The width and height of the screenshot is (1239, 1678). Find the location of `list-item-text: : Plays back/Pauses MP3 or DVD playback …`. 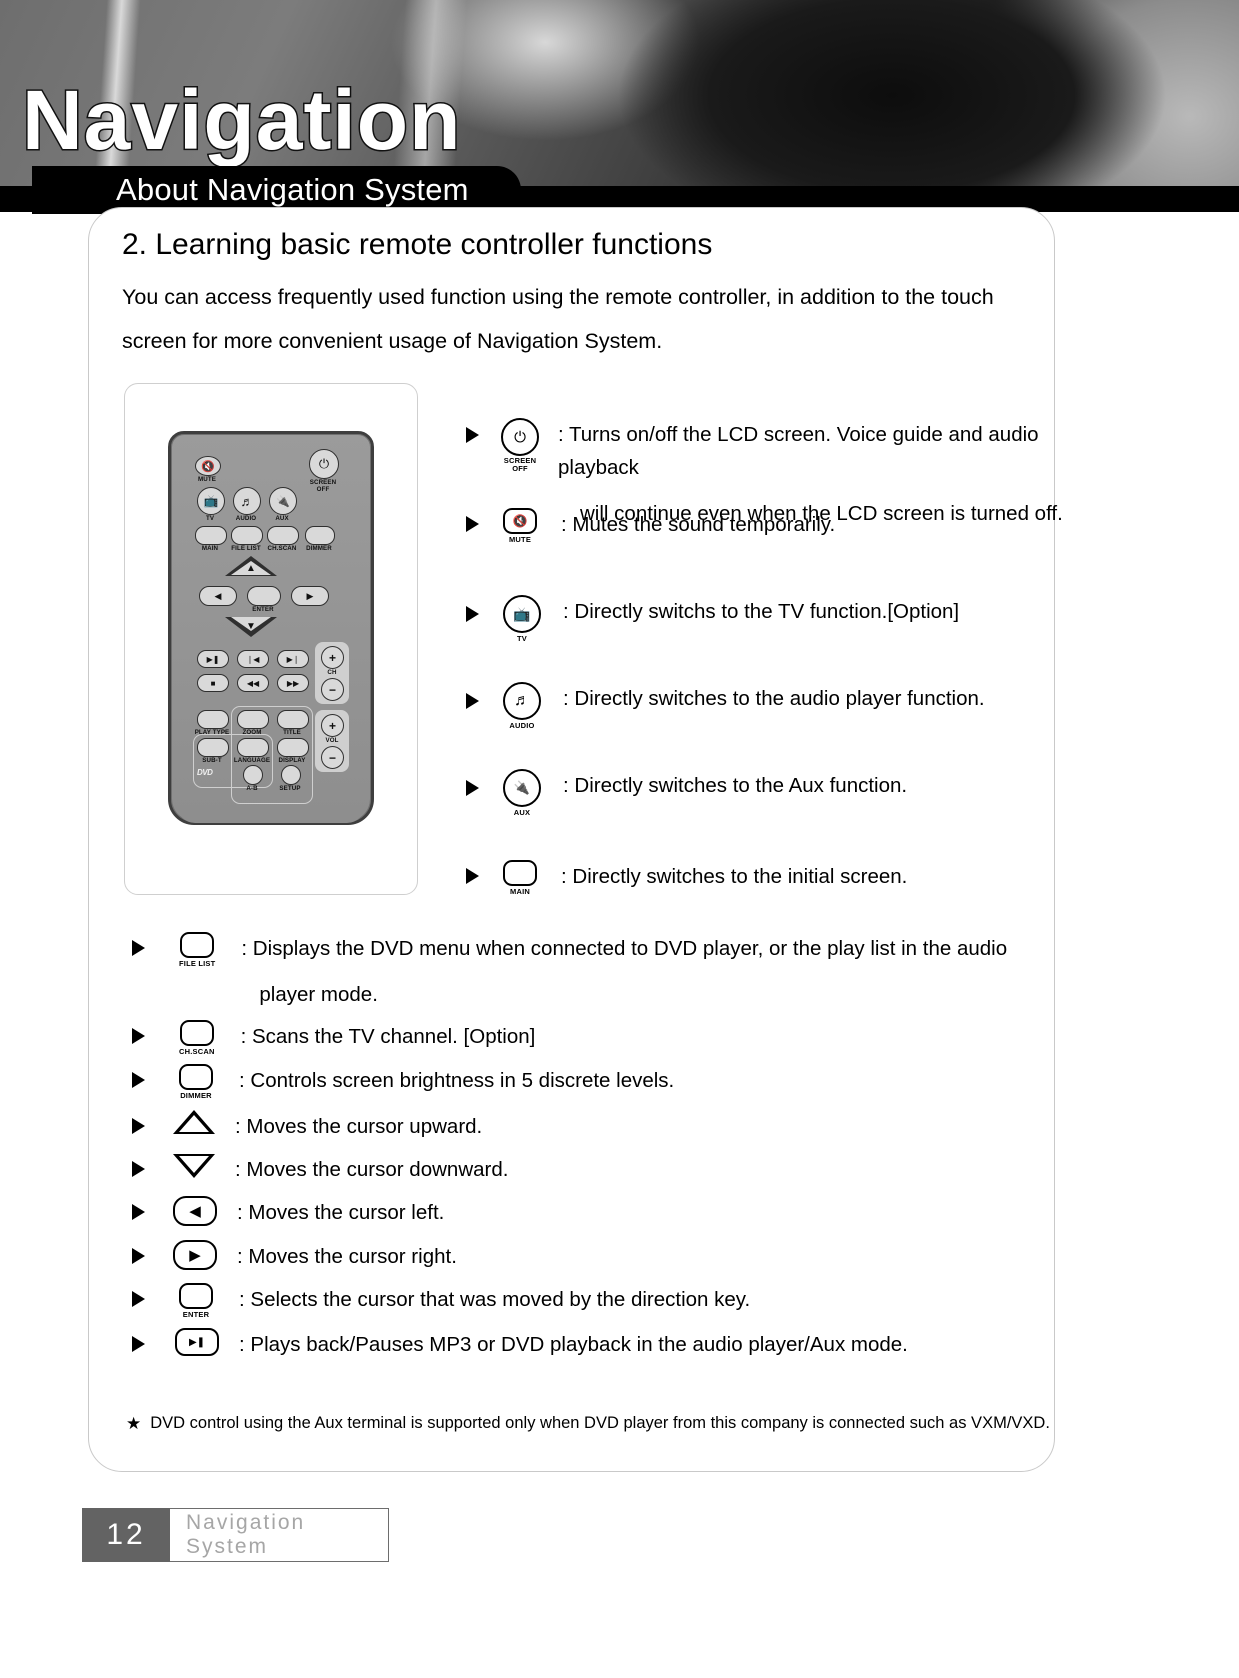

list-item-text: : Plays back/Pauses MP3 or DVD playback … is located at coordinates (573, 1344).